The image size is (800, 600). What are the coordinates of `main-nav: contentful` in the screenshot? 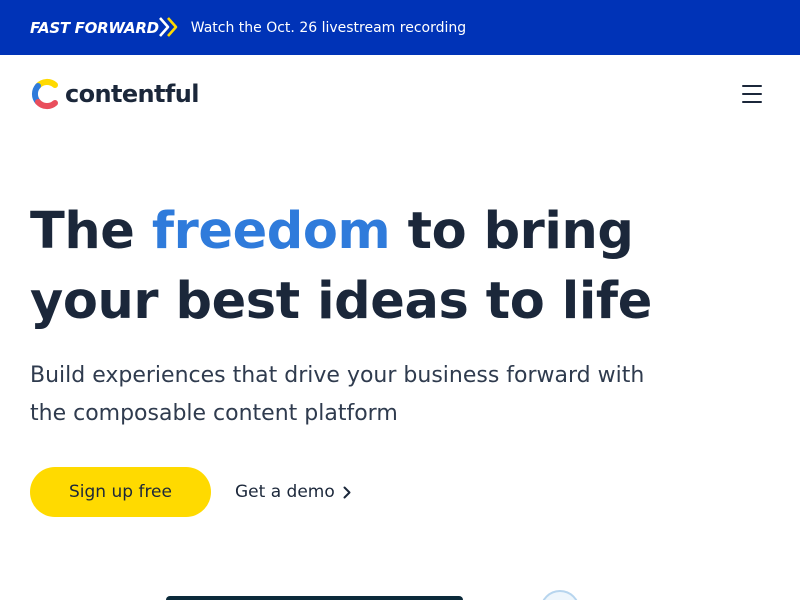 It's located at (400, 93).